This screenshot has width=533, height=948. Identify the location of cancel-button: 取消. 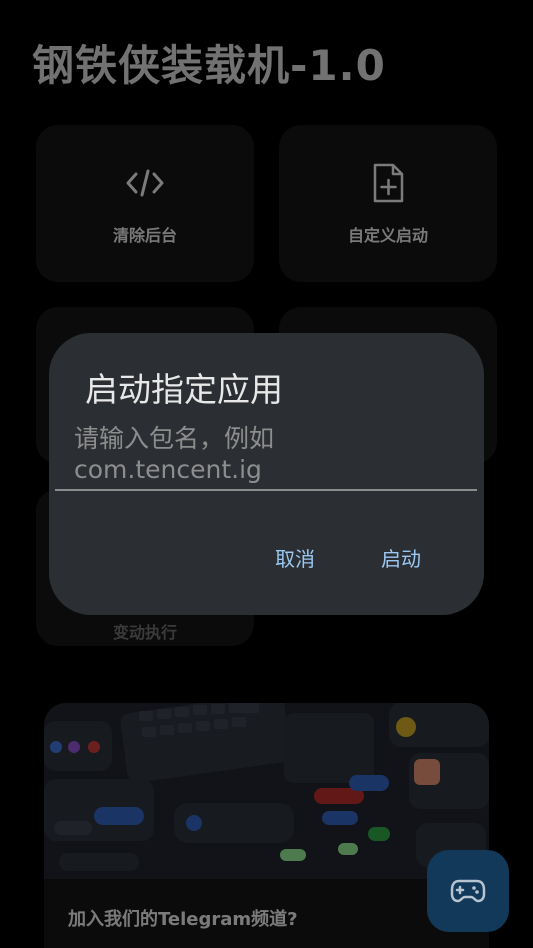
(295, 557).